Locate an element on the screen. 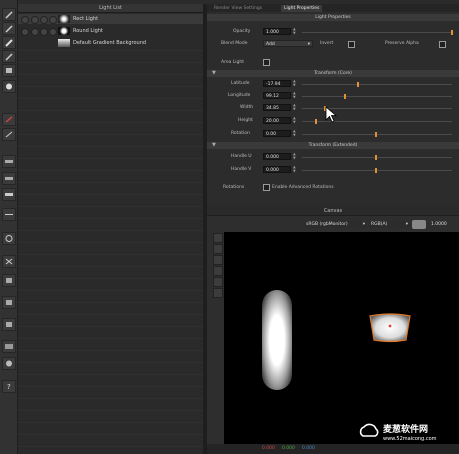  chevron-down-icon: ▾ is located at coordinates (308, 44).